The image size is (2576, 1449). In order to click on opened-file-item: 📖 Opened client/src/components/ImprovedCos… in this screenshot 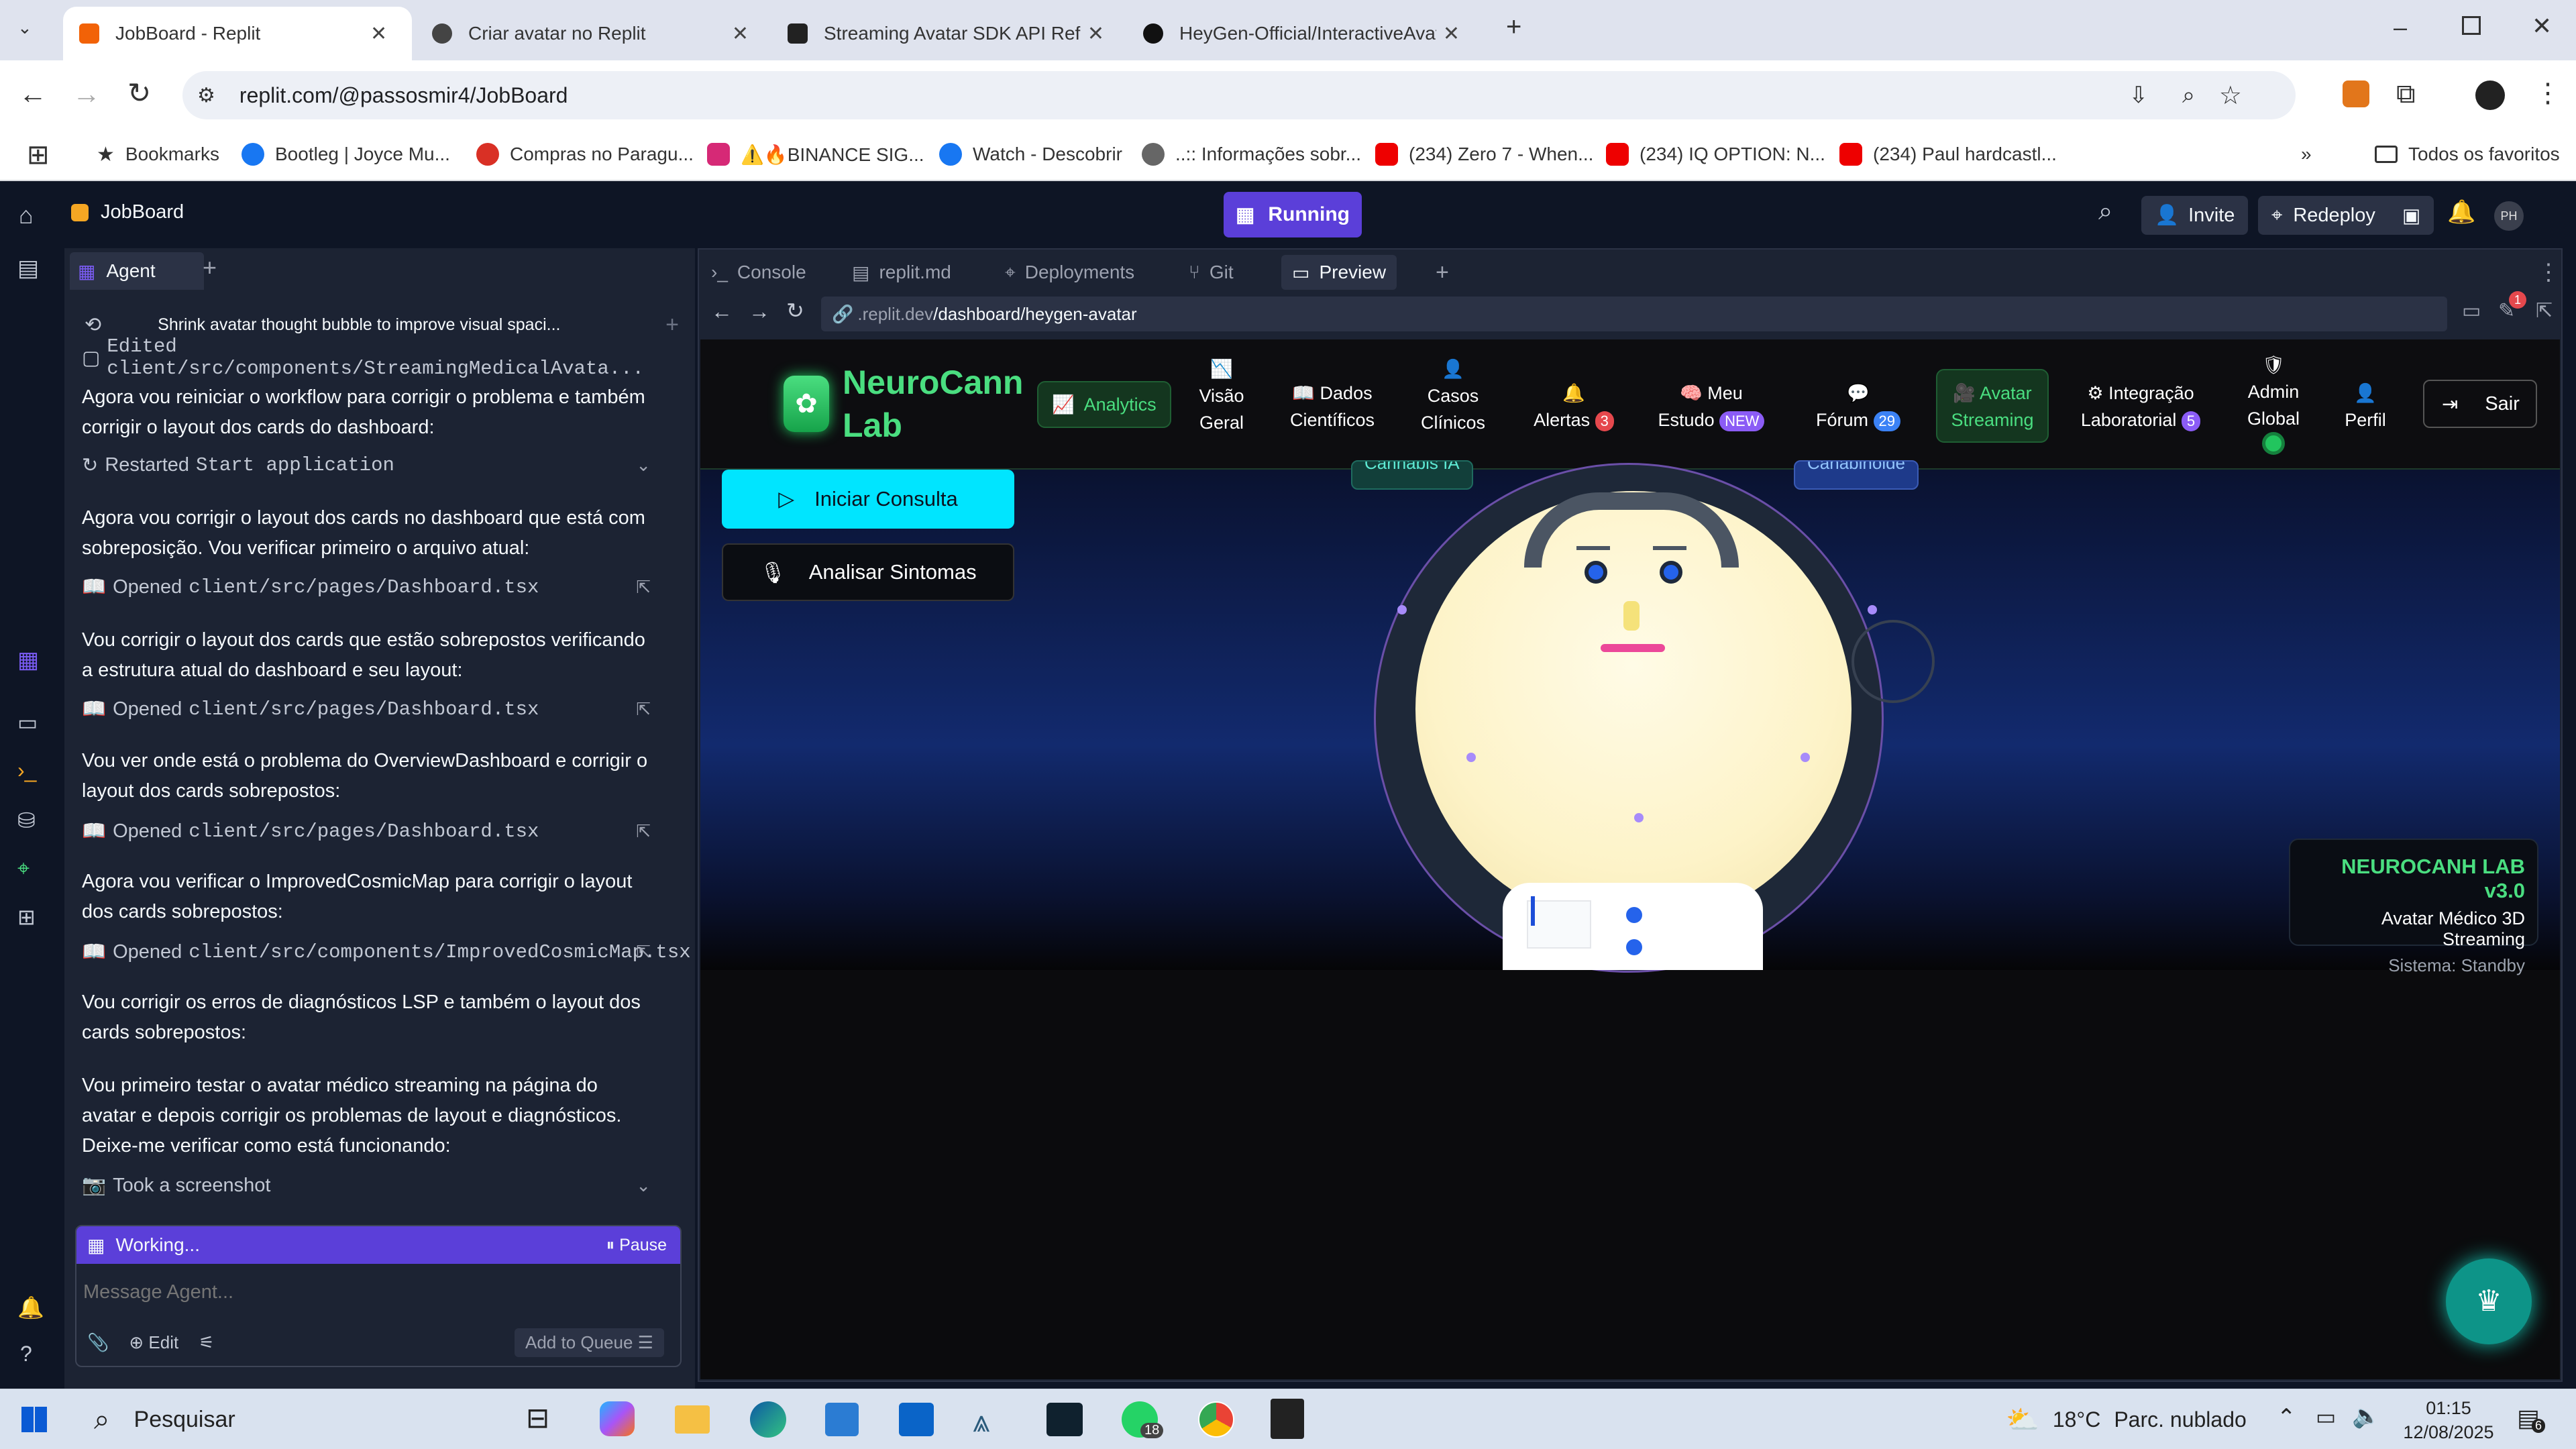, I will do `click(386, 952)`.